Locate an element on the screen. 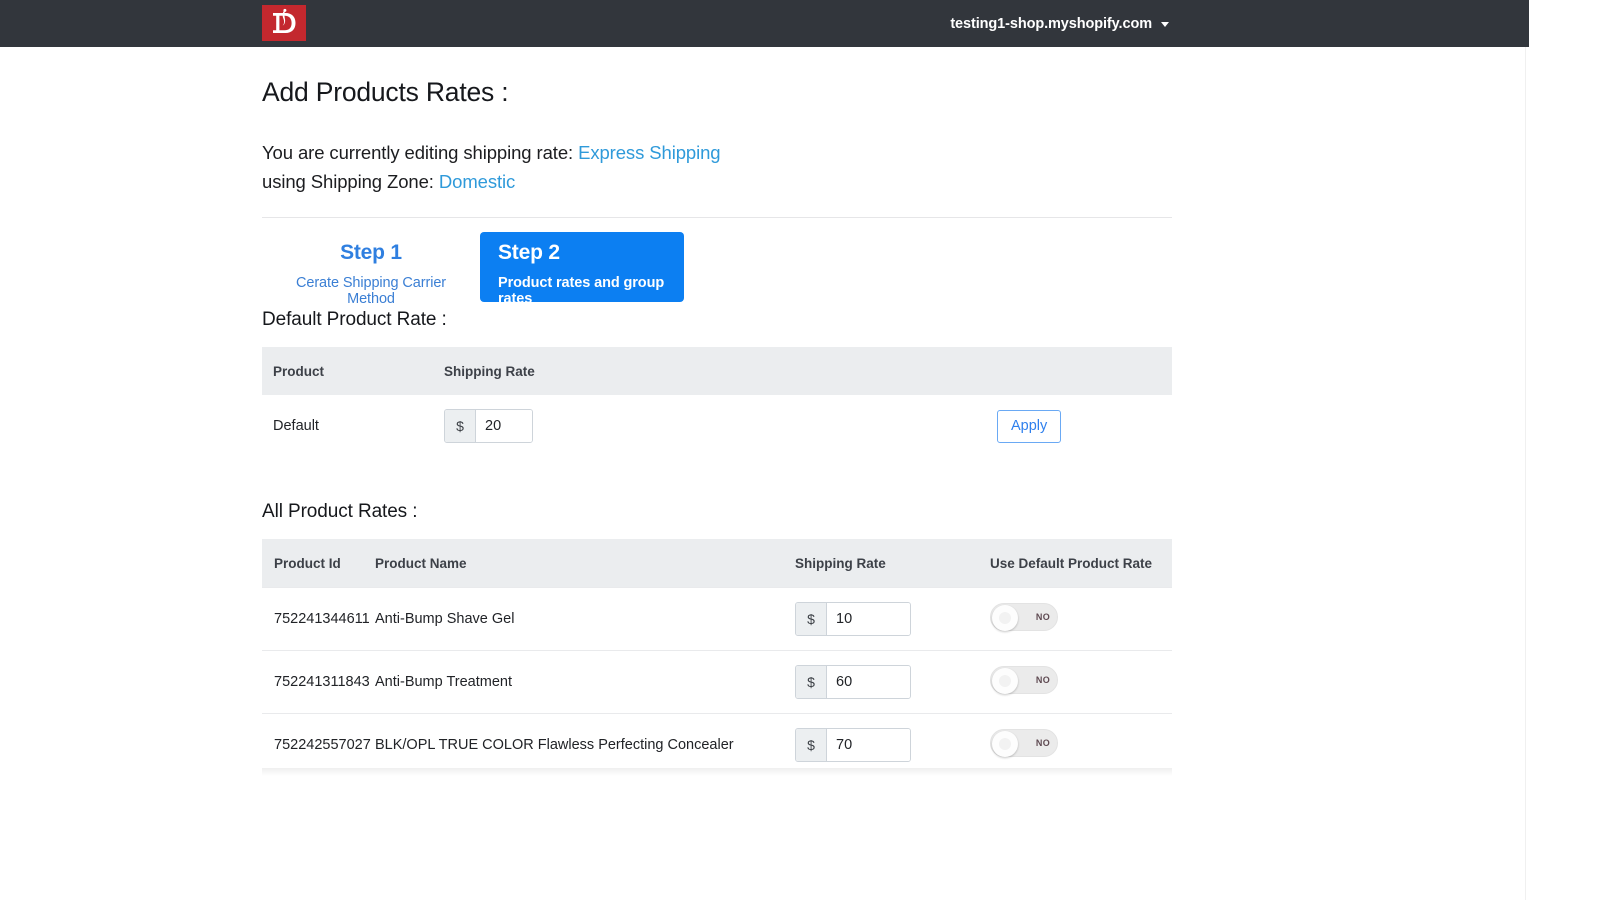  step-2-title: Step 2 is located at coordinates (529, 252).